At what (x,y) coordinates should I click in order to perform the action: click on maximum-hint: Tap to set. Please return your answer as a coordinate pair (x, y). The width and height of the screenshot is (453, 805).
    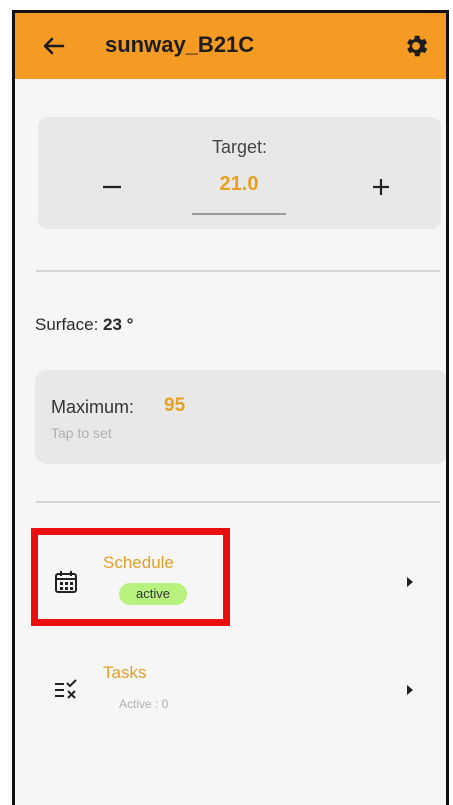
    Looking at the image, I should click on (81, 433).